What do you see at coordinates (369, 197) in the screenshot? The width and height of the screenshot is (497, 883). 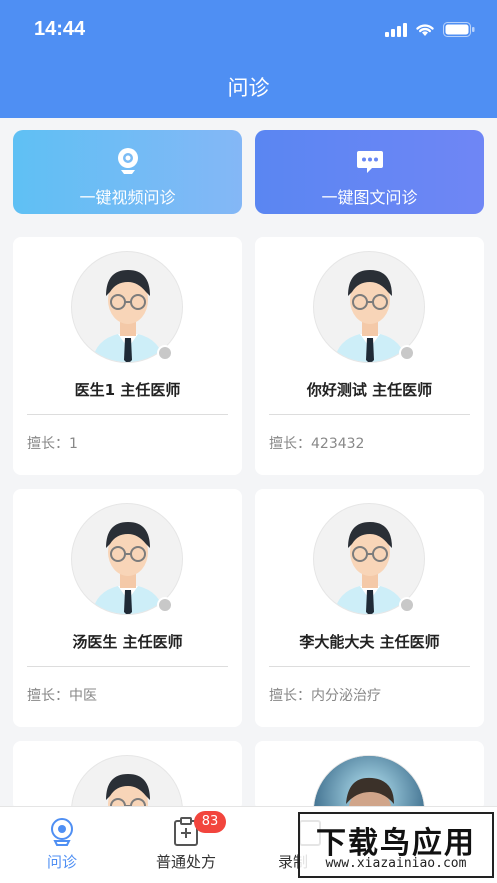 I see `text-consult-label: 一键图文问诊` at bounding box center [369, 197].